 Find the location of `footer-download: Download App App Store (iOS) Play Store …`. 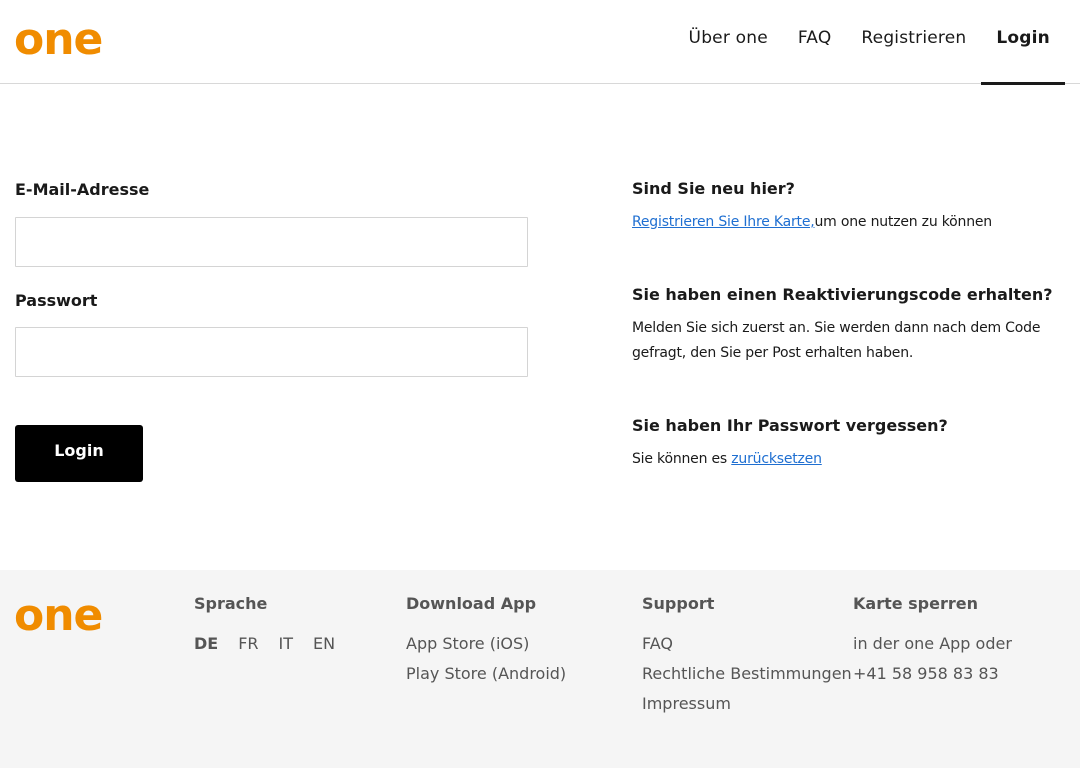

footer-download: Download App App Store (iOS) Play Store … is located at coordinates (486, 641).